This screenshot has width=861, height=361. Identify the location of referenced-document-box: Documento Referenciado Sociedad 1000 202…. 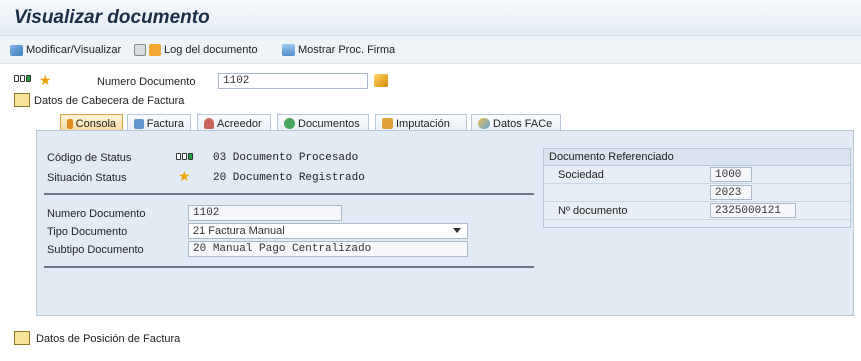
(697, 188).